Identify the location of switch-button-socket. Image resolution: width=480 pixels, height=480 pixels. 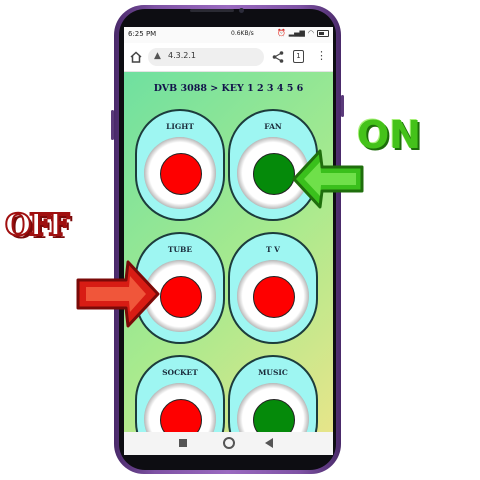
(180, 407).